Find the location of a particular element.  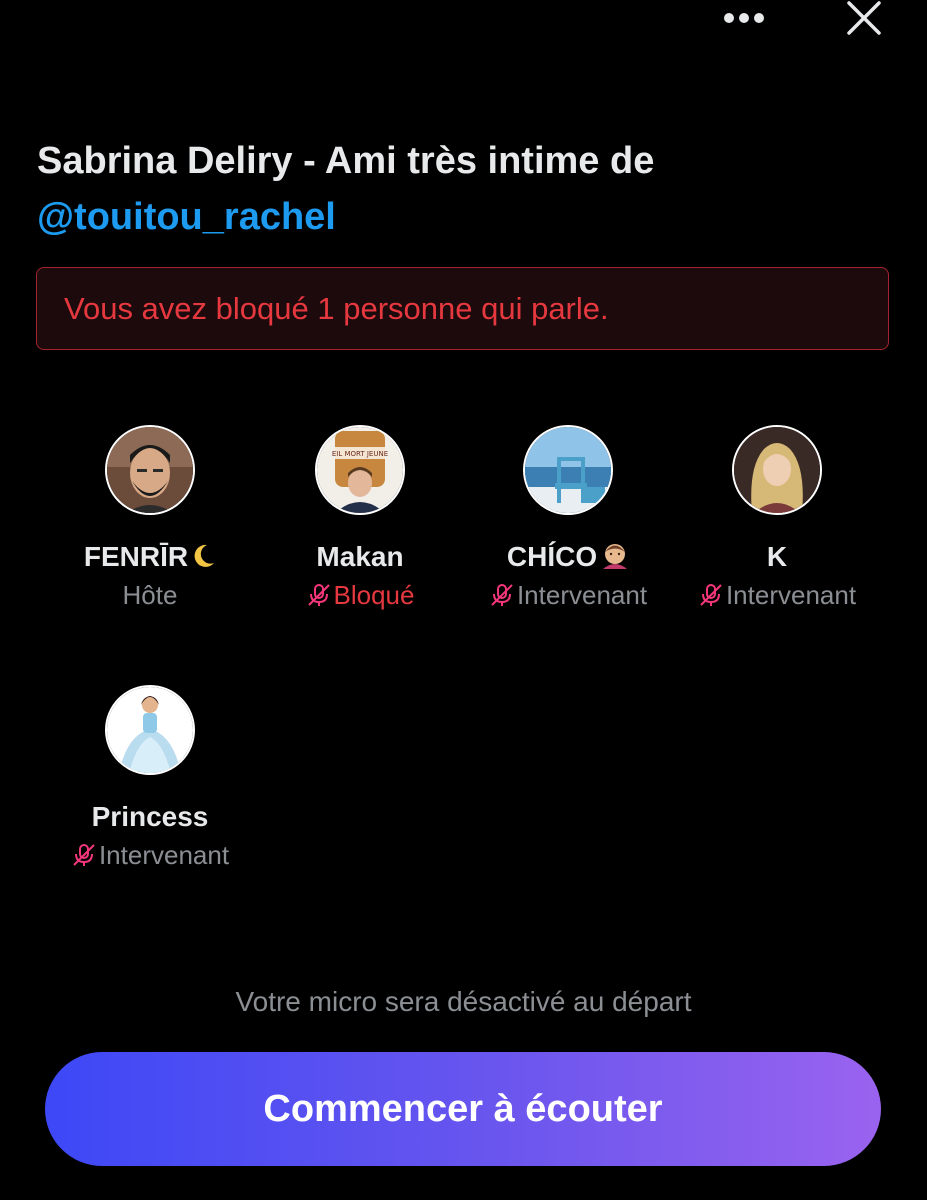

blocked-alert-text: Vous avez bloqué 1 personne qui parle. is located at coordinates (336, 308).